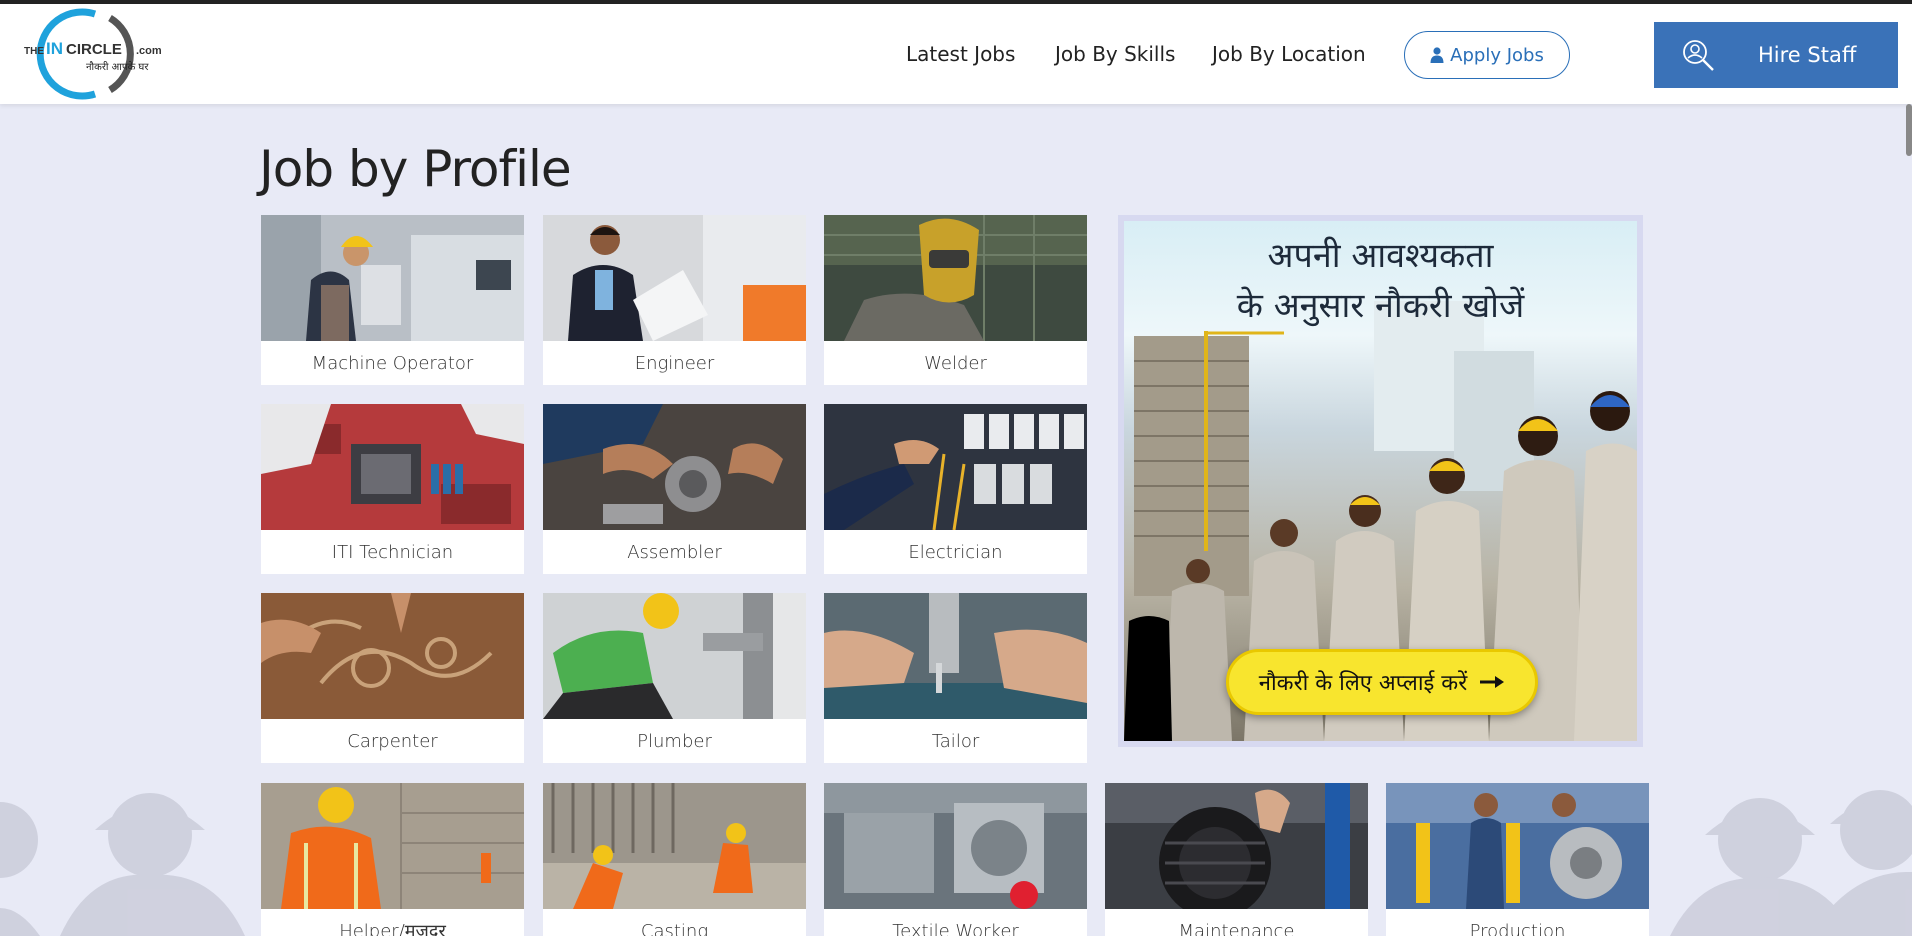 This screenshot has height=936, width=1912. What do you see at coordinates (1807, 55) in the screenshot?
I see `hire-staff-label: Hire Staff` at bounding box center [1807, 55].